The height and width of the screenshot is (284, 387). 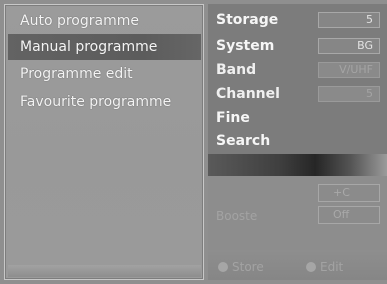 I want to click on menu-item-label: Auto programme, so click(x=79, y=21).